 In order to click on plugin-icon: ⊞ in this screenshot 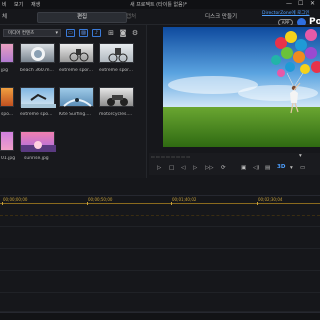, I will do `click(111, 33)`.